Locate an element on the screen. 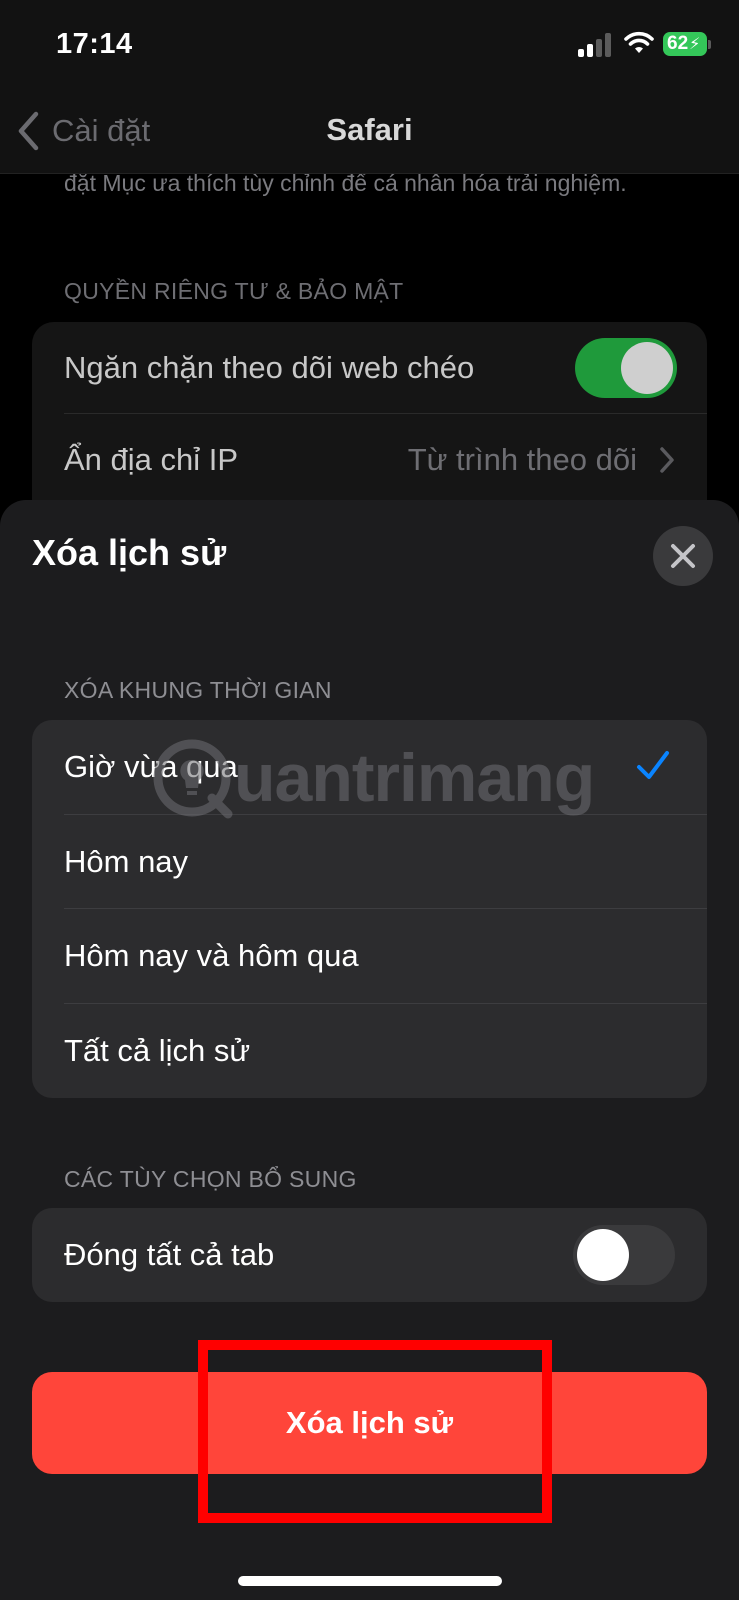  additional-options-section-header: CÁC TÙY CHỌN BỔ SUNG is located at coordinates (210, 1179).